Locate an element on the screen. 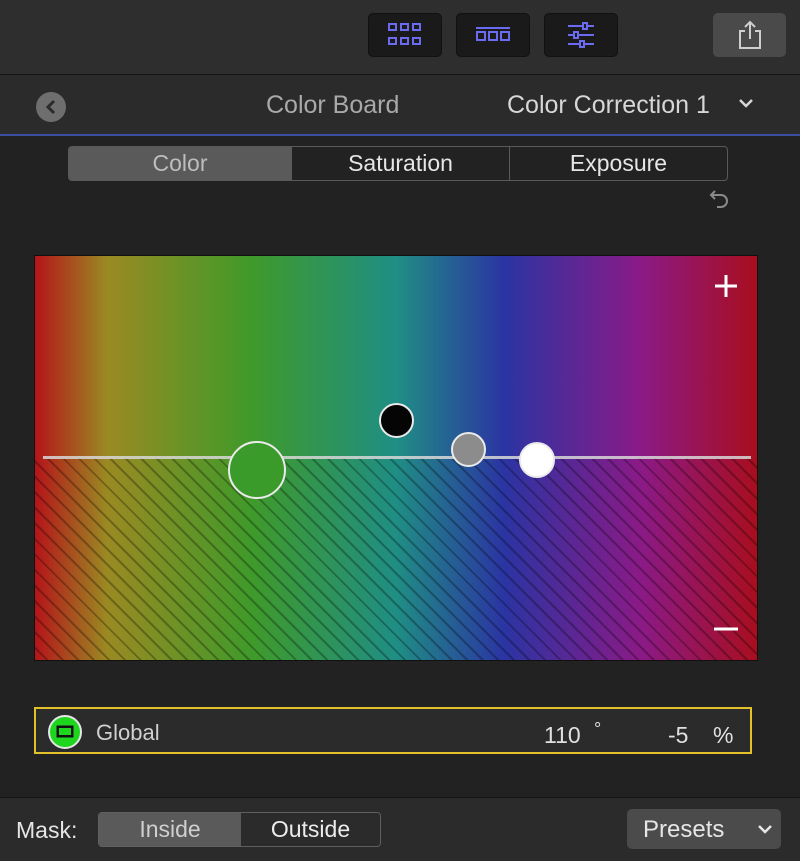  filmstrip-icon is located at coordinates (493, 34).